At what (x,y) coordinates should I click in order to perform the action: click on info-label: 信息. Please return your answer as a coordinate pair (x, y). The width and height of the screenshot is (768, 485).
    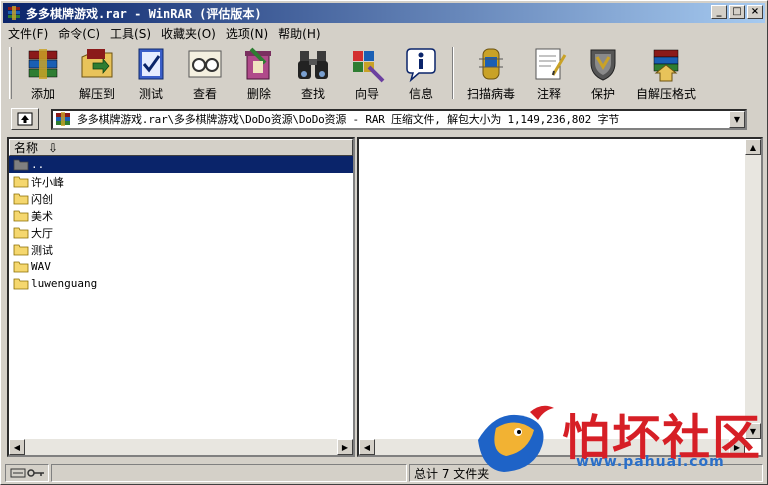
    Looking at the image, I should click on (420, 94).